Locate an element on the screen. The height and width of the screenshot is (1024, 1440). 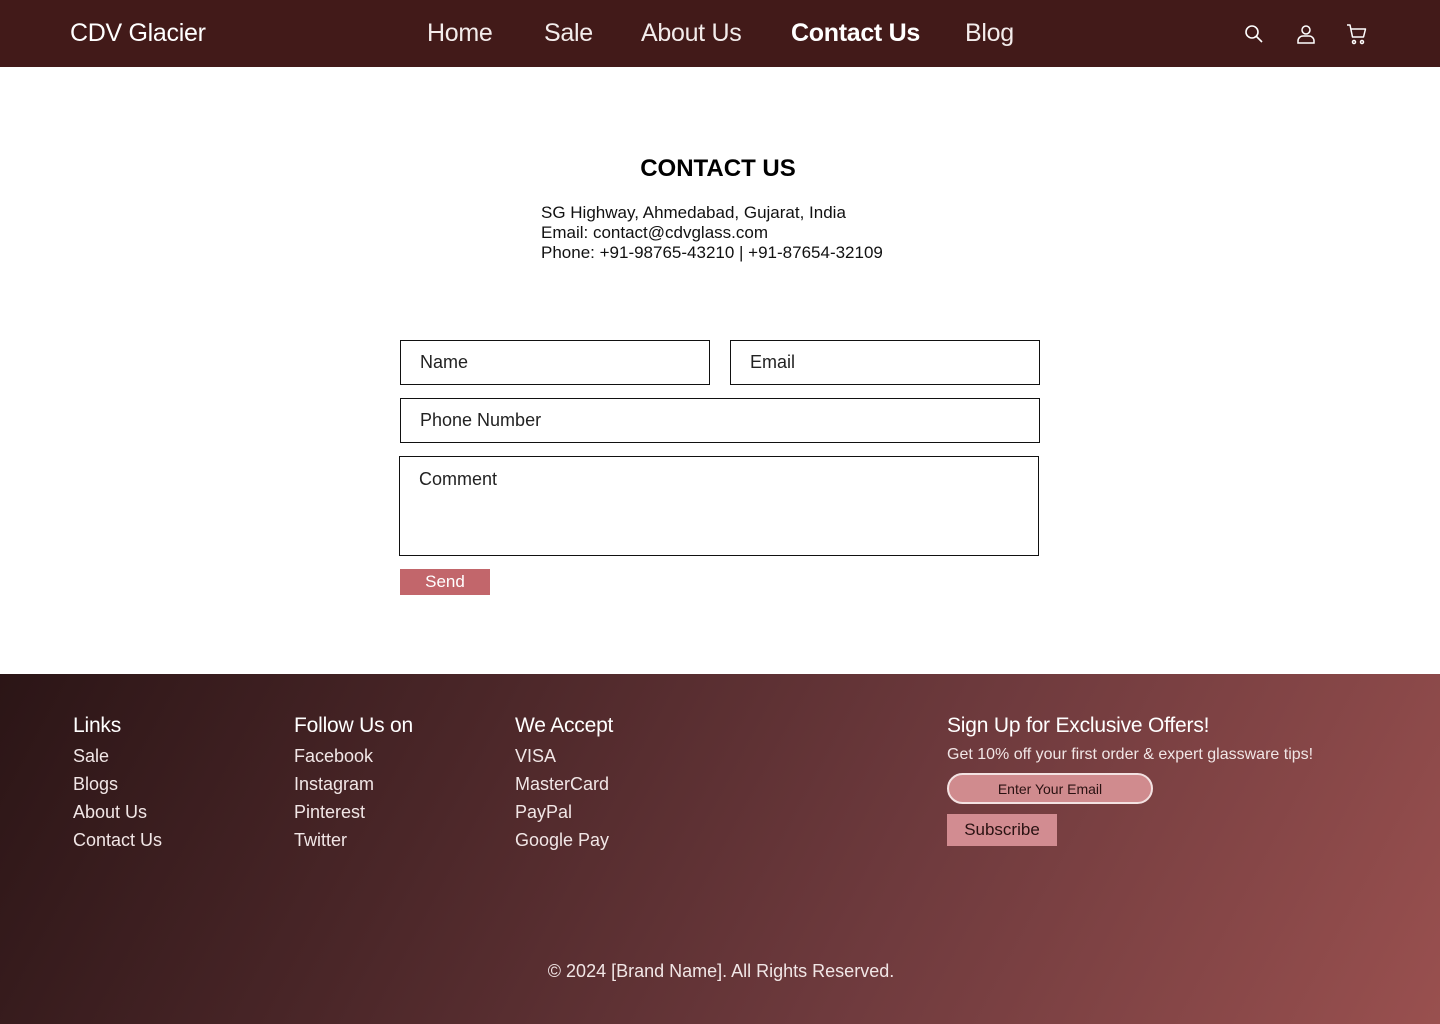
footer-link-contact-us: Contact Us is located at coordinates (117, 840).